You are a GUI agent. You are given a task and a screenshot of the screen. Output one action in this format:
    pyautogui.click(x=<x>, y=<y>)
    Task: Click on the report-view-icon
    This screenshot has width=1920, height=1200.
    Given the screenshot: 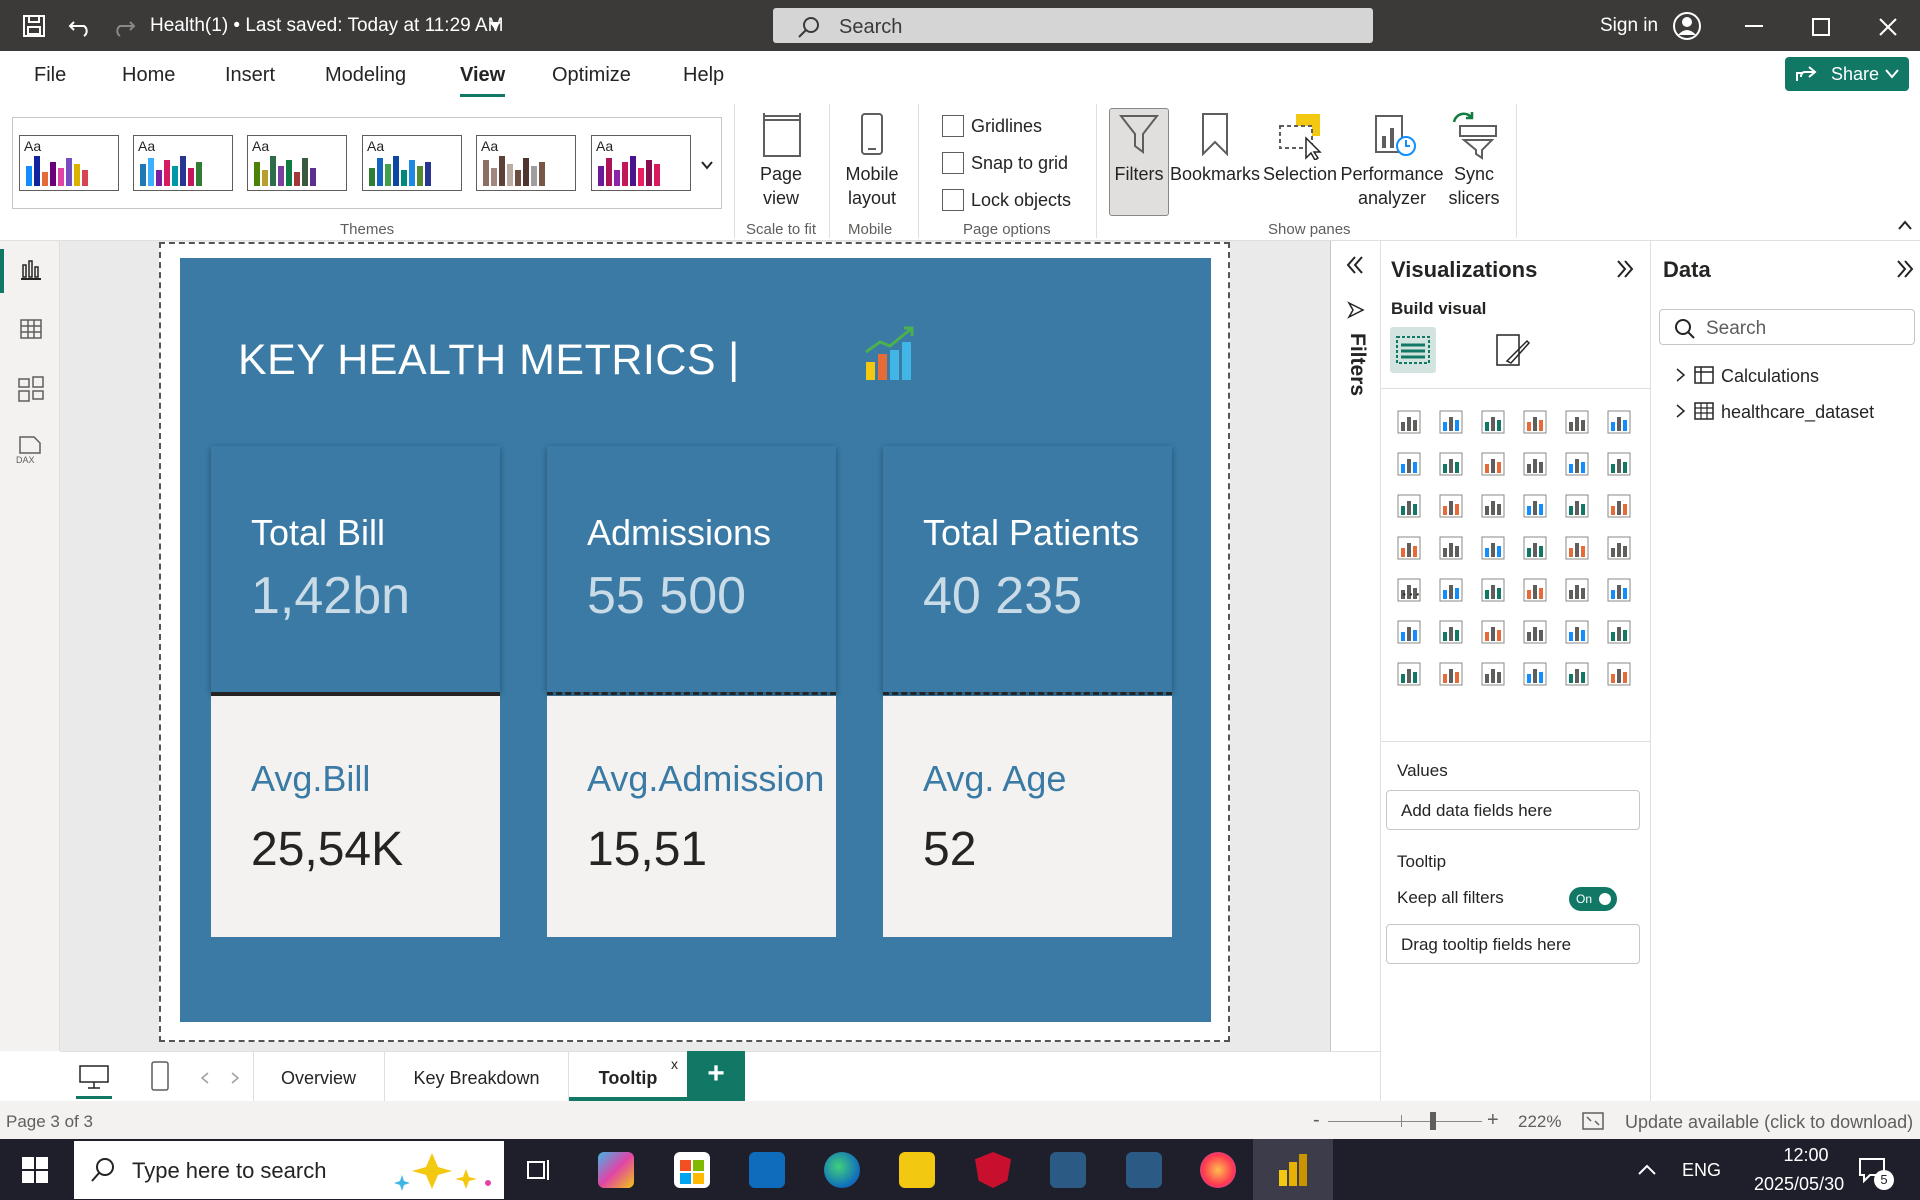 What is the action you would take?
    pyautogui.click(x=31, y=269)
    